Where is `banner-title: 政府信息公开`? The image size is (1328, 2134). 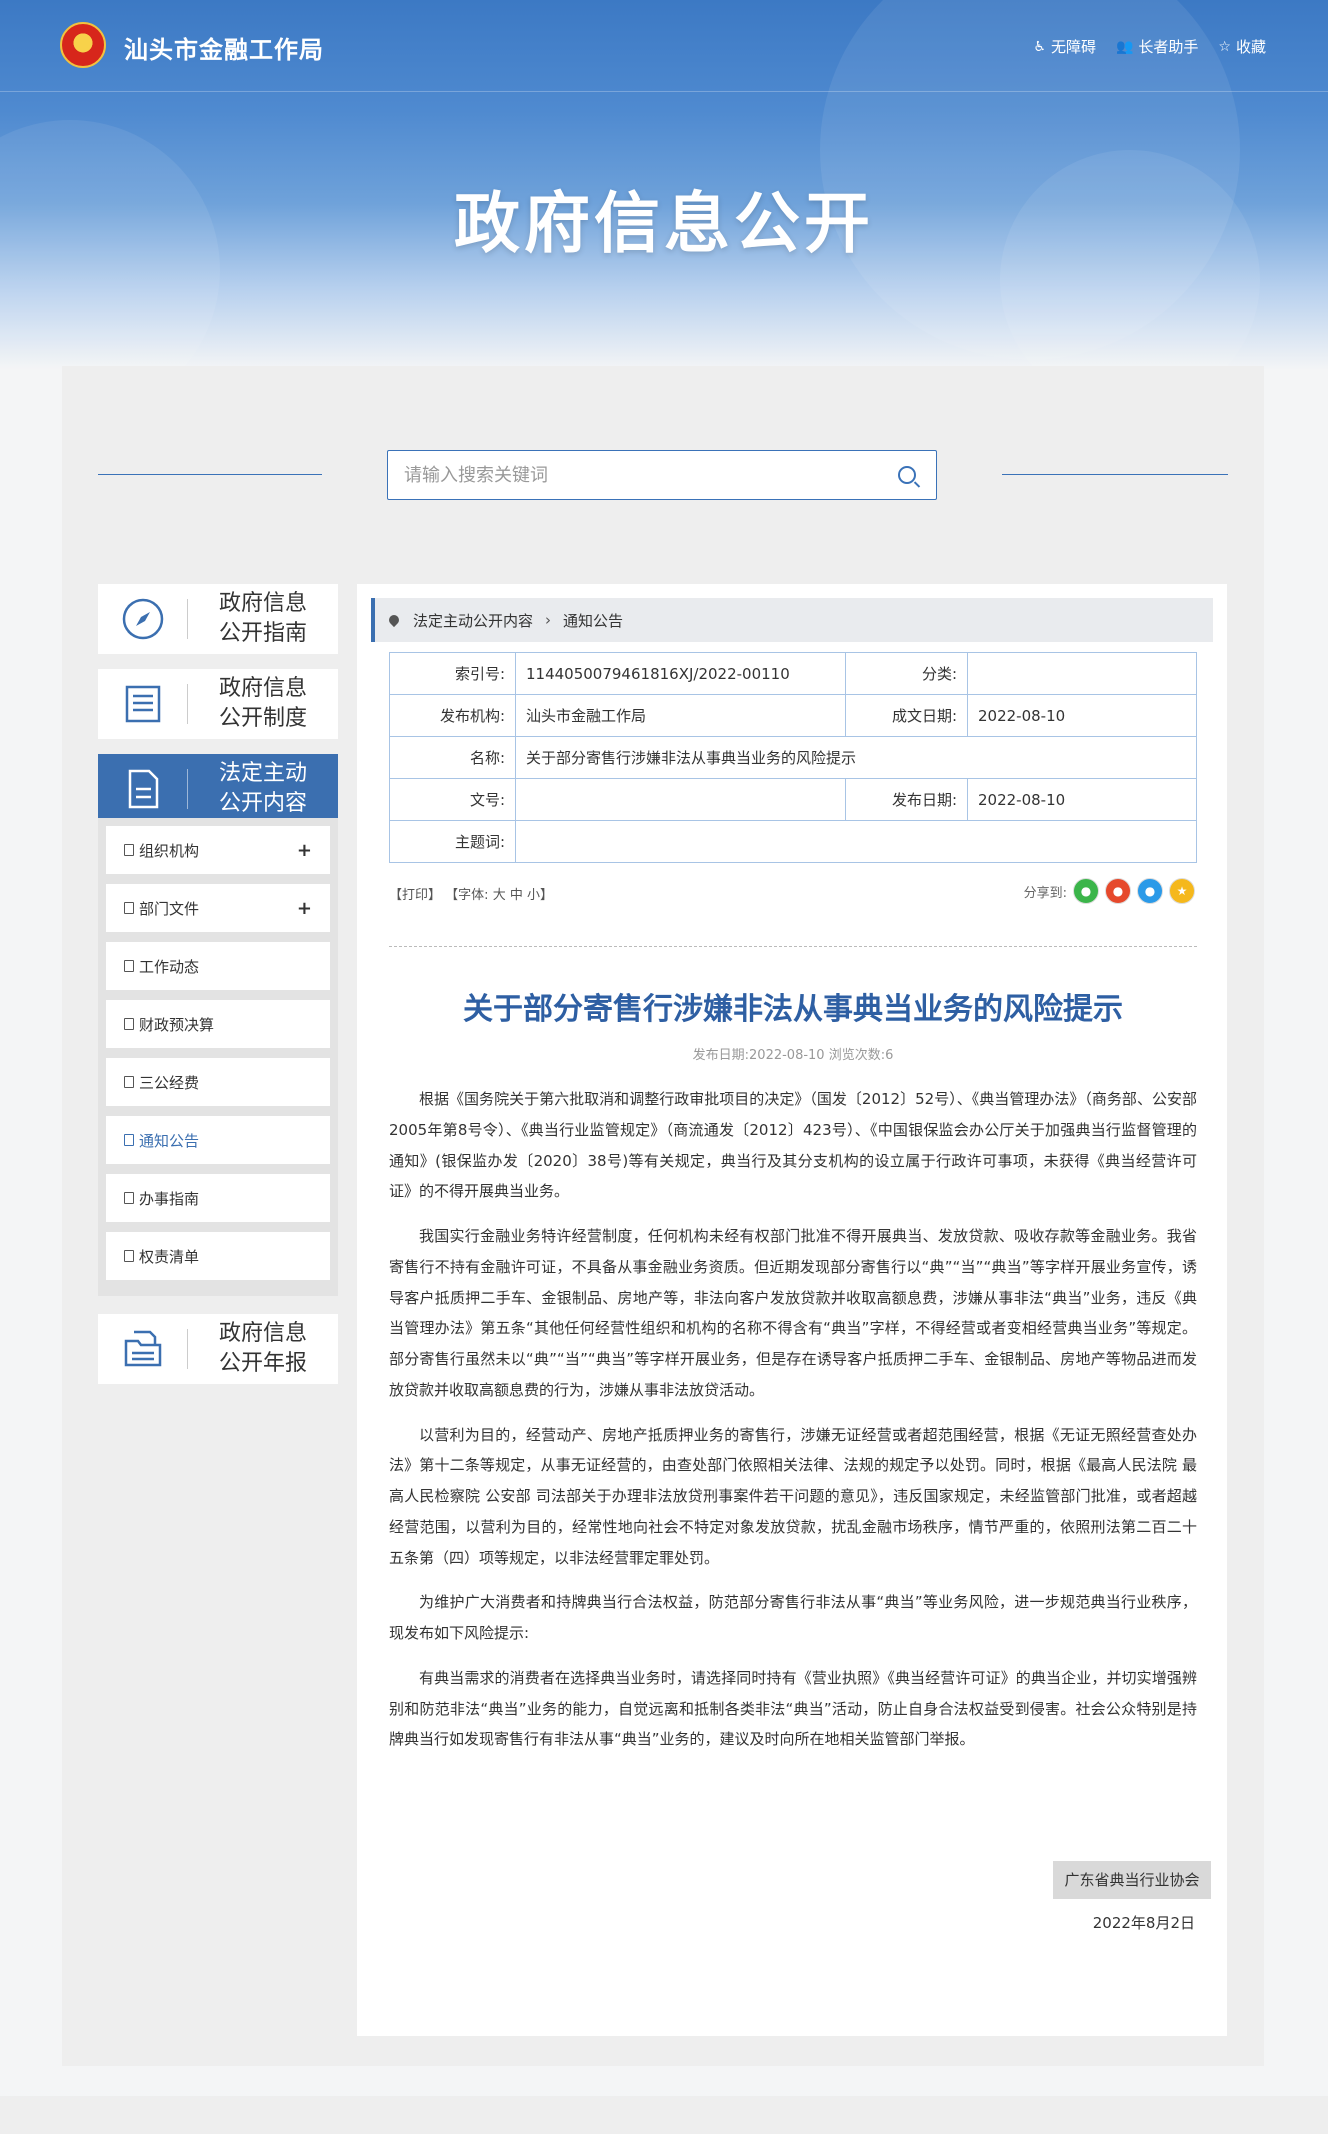
banner-title: 政府信息公开 is located at coordinates (664, 223).